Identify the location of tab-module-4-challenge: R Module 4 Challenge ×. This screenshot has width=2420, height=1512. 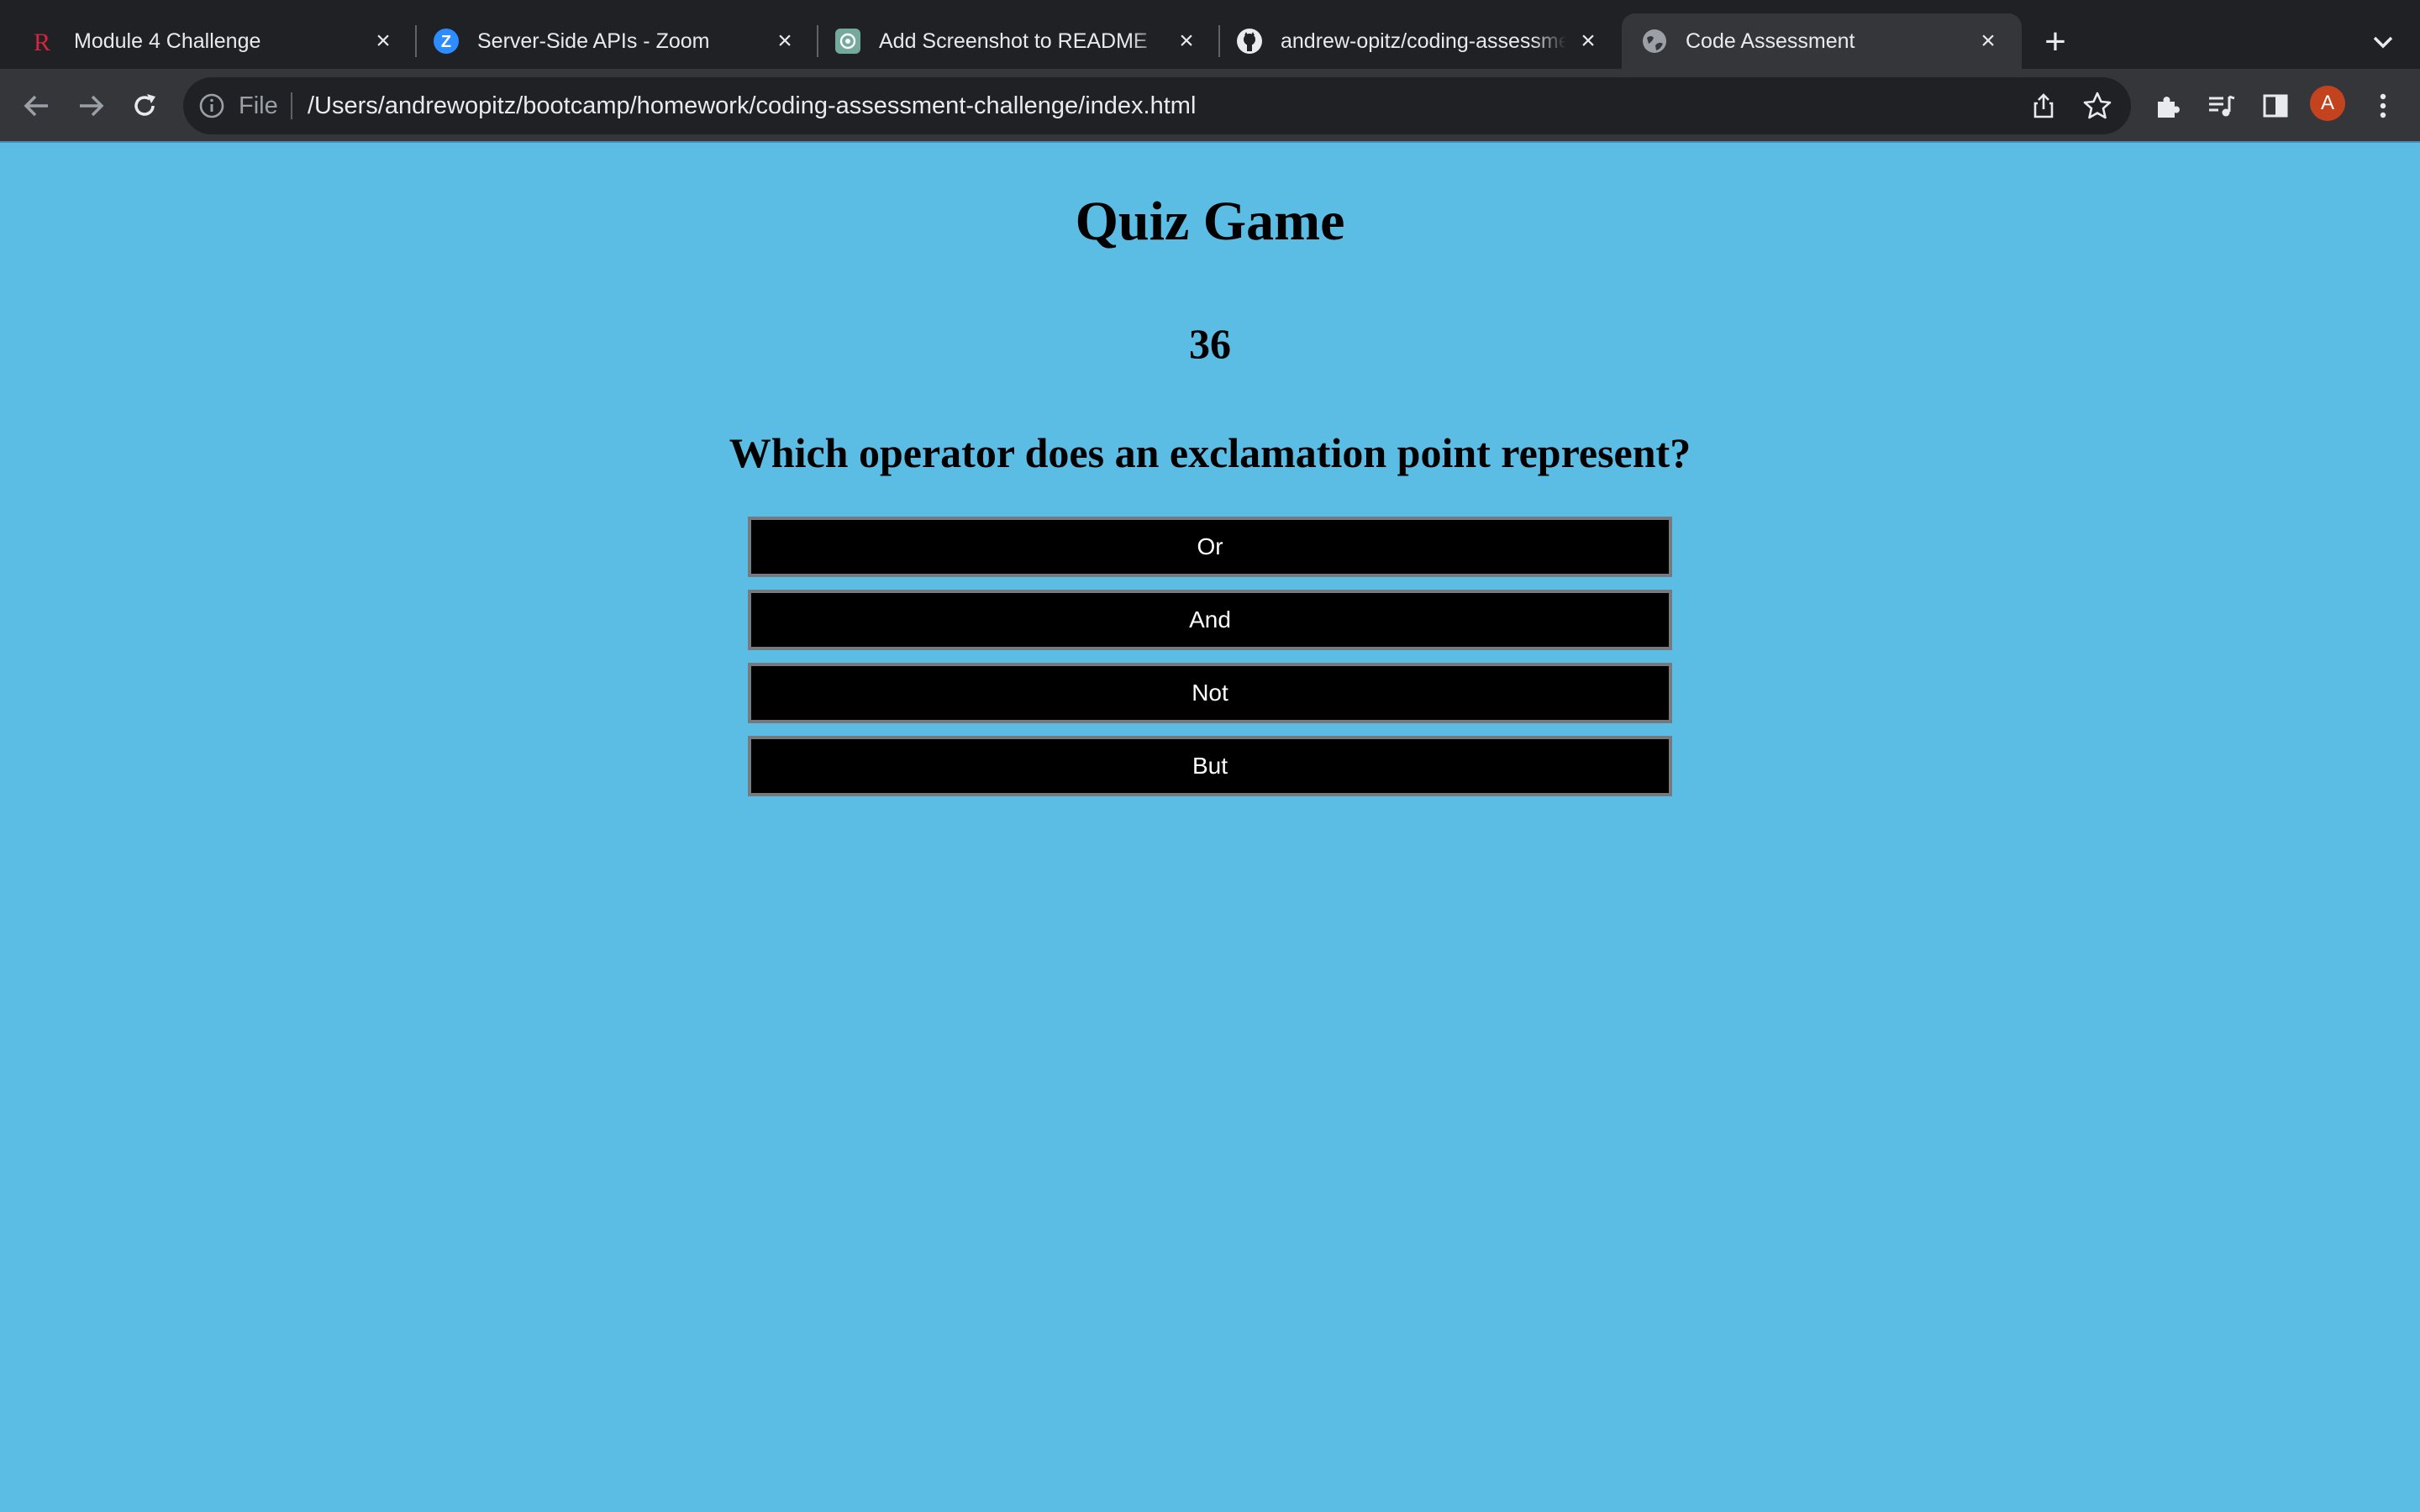
(208, 41).